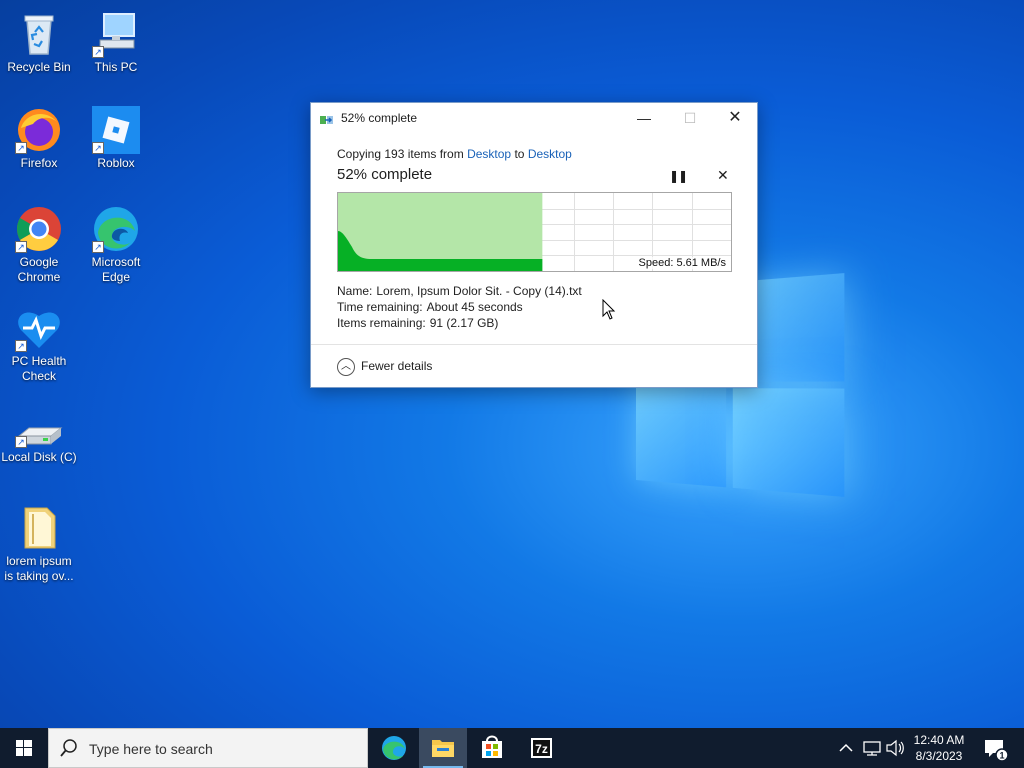  What do you see at coordinates (328, 119) in the screenshot?
I see `copy-icon` at bounding box center [328, 119].